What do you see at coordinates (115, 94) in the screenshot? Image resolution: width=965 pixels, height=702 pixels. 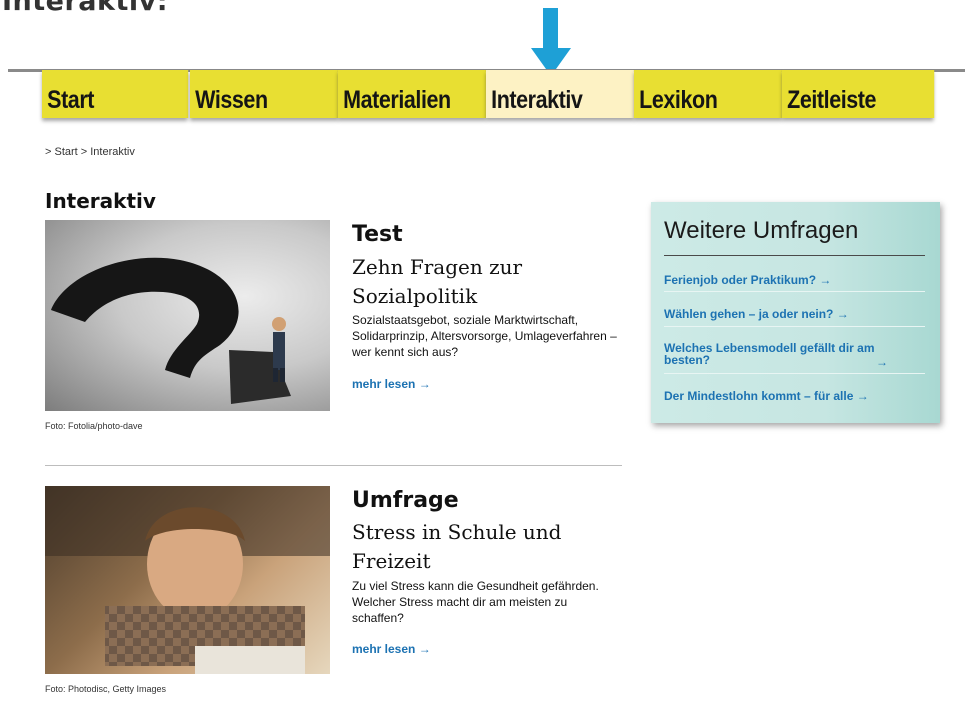 I see `nav-tab-start: Start` at bounding box center [115, 94].